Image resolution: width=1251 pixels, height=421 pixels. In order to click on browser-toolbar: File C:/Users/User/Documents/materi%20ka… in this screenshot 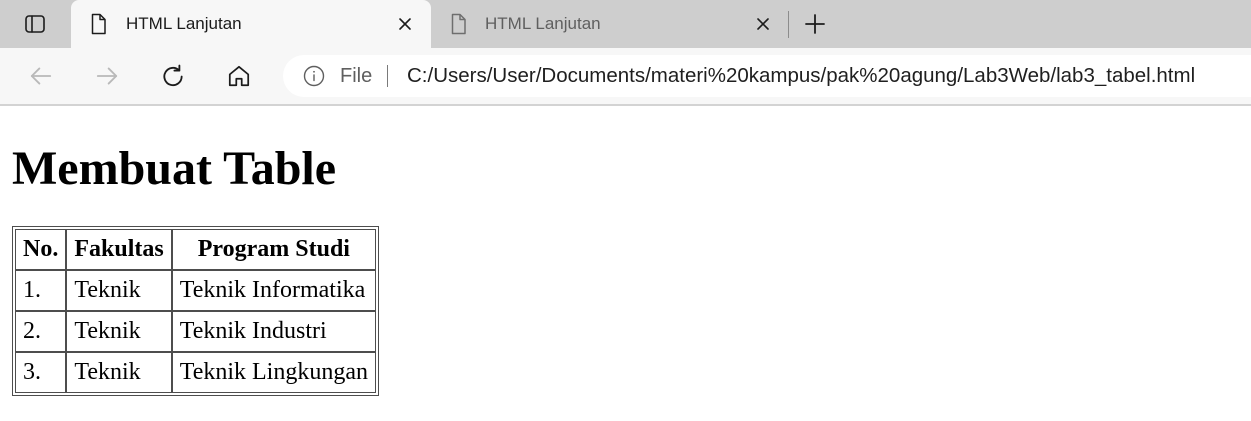, I will do `click(625, 77)`.